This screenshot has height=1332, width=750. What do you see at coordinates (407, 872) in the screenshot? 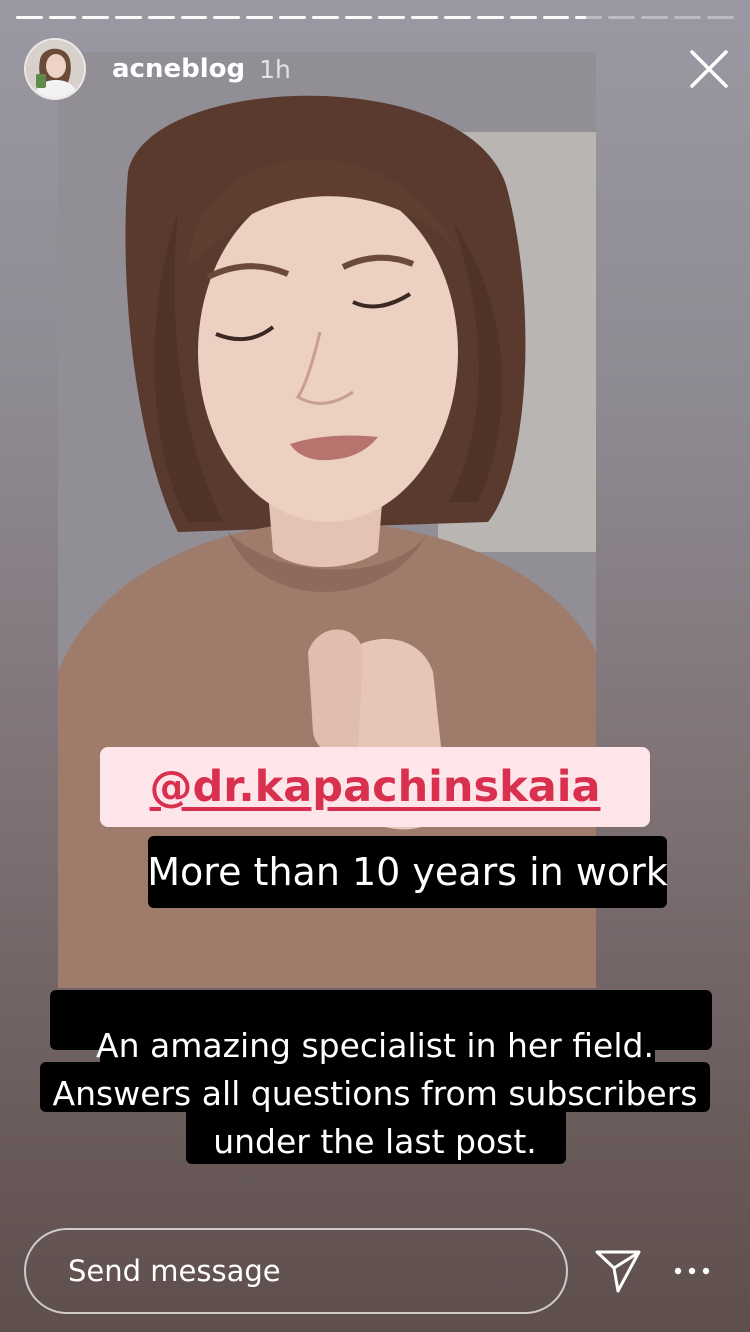
I see `caption-experience: More than 10 years in work` at bounding box center [407, 872].